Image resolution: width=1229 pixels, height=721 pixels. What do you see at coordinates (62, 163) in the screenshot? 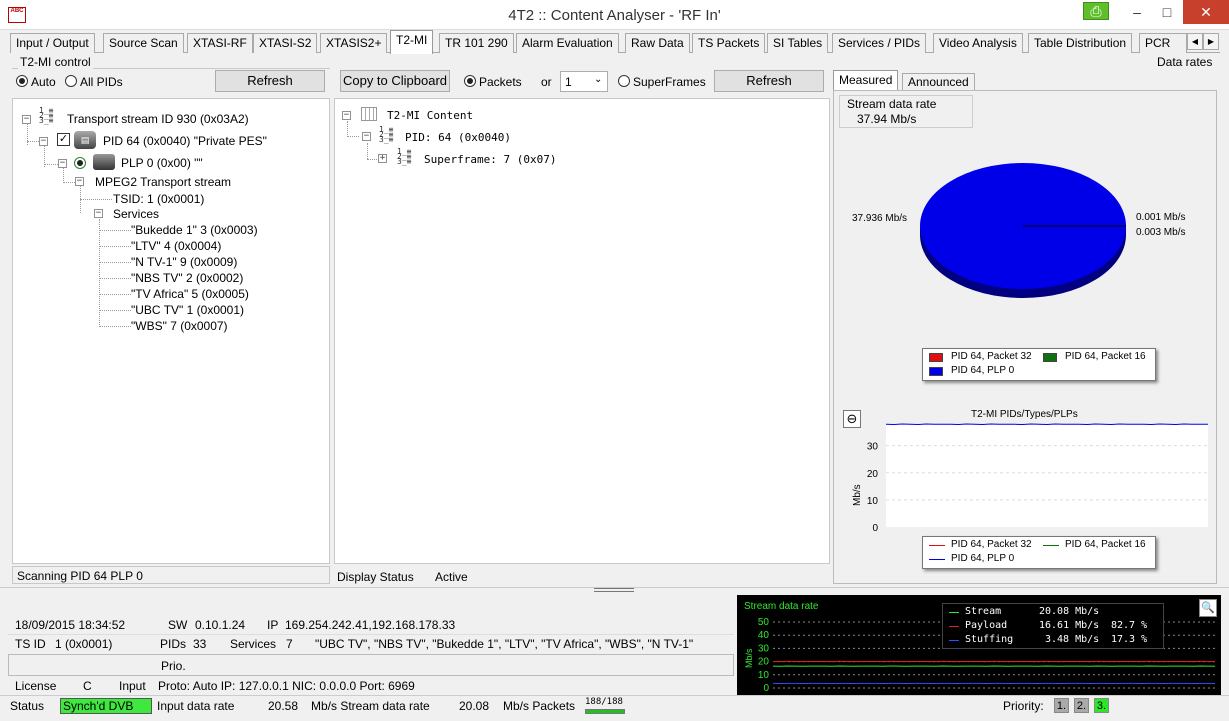
I see `expander-plp: −` at bounding box center [62, 163].